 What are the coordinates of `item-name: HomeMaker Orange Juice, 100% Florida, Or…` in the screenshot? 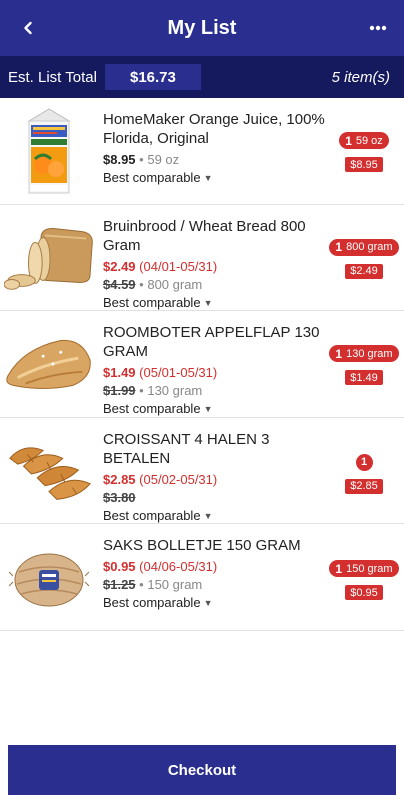 It's located at (214, 129).